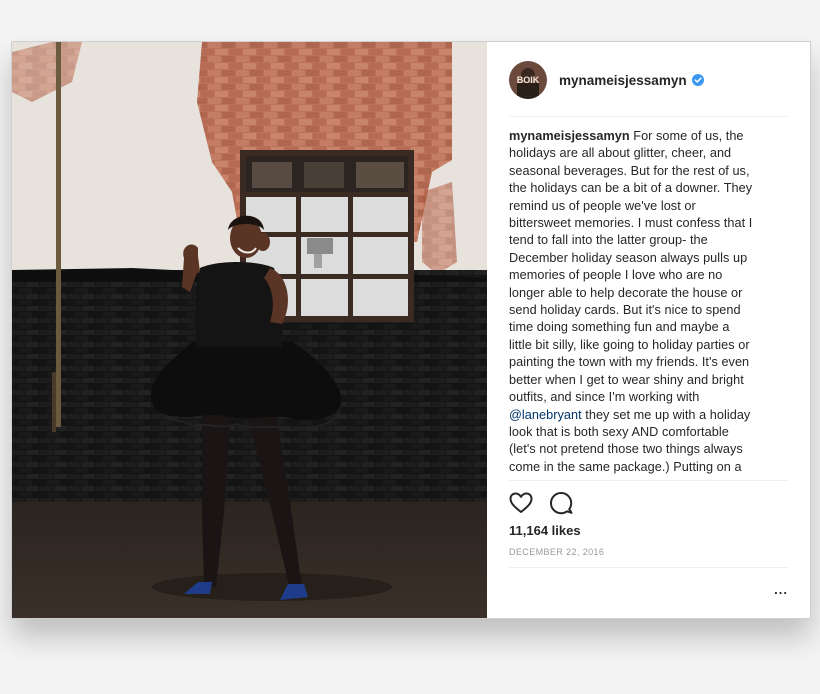  I want to click on footer-divider, so click(648, 567).